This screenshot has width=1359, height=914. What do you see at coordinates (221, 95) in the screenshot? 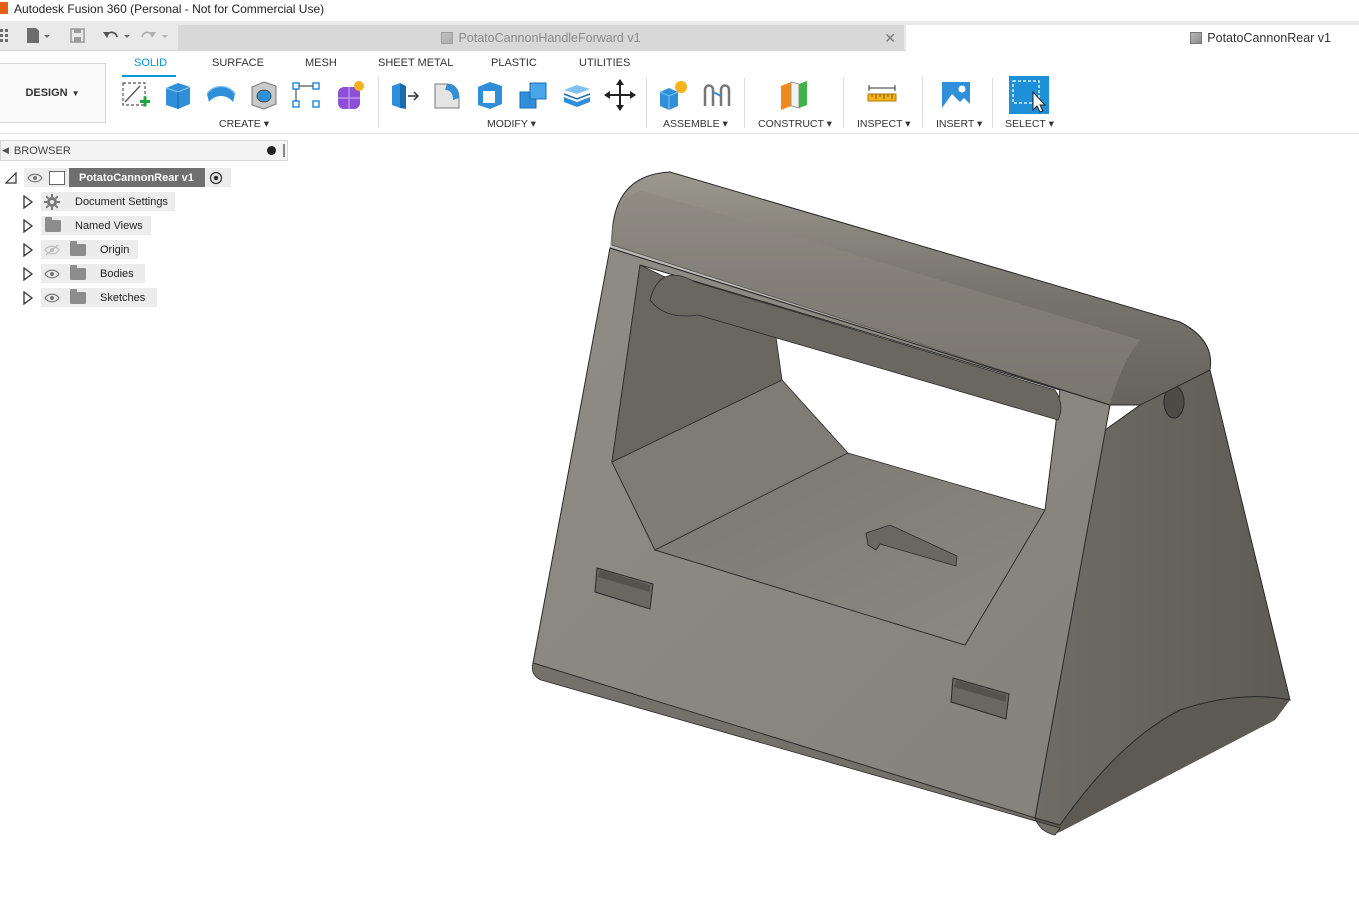
I see `revolve-icon` at bounding box center [221, 95].